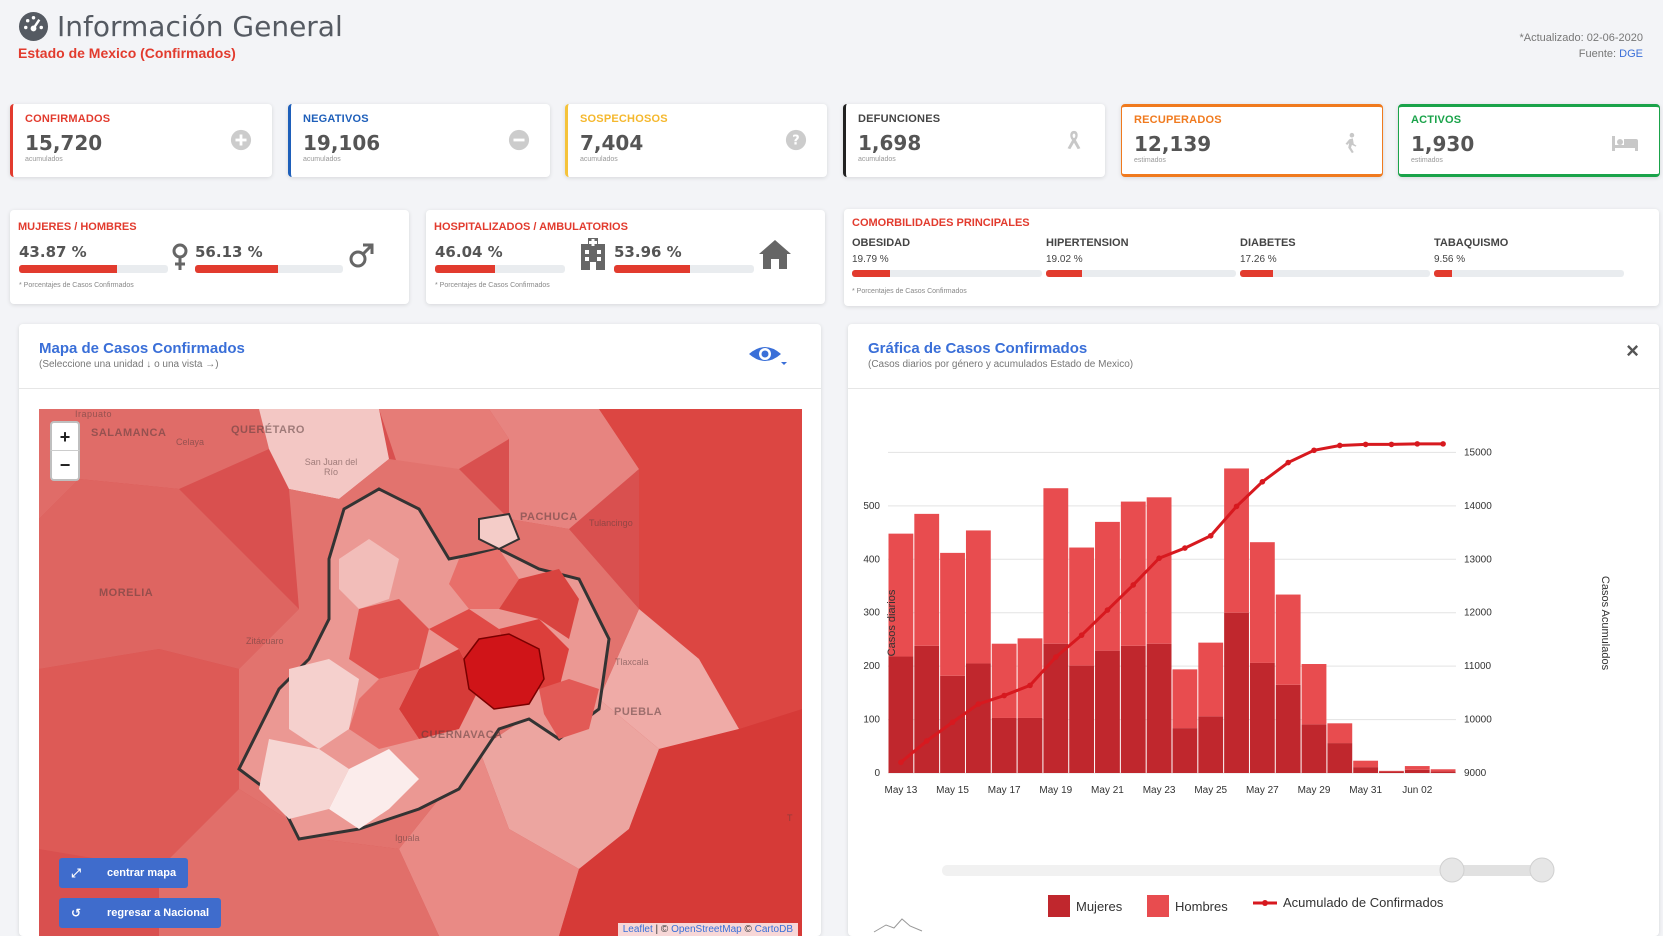  I want to click on return-national-button: ↺ regresar a Nacional, so click(140, 913).